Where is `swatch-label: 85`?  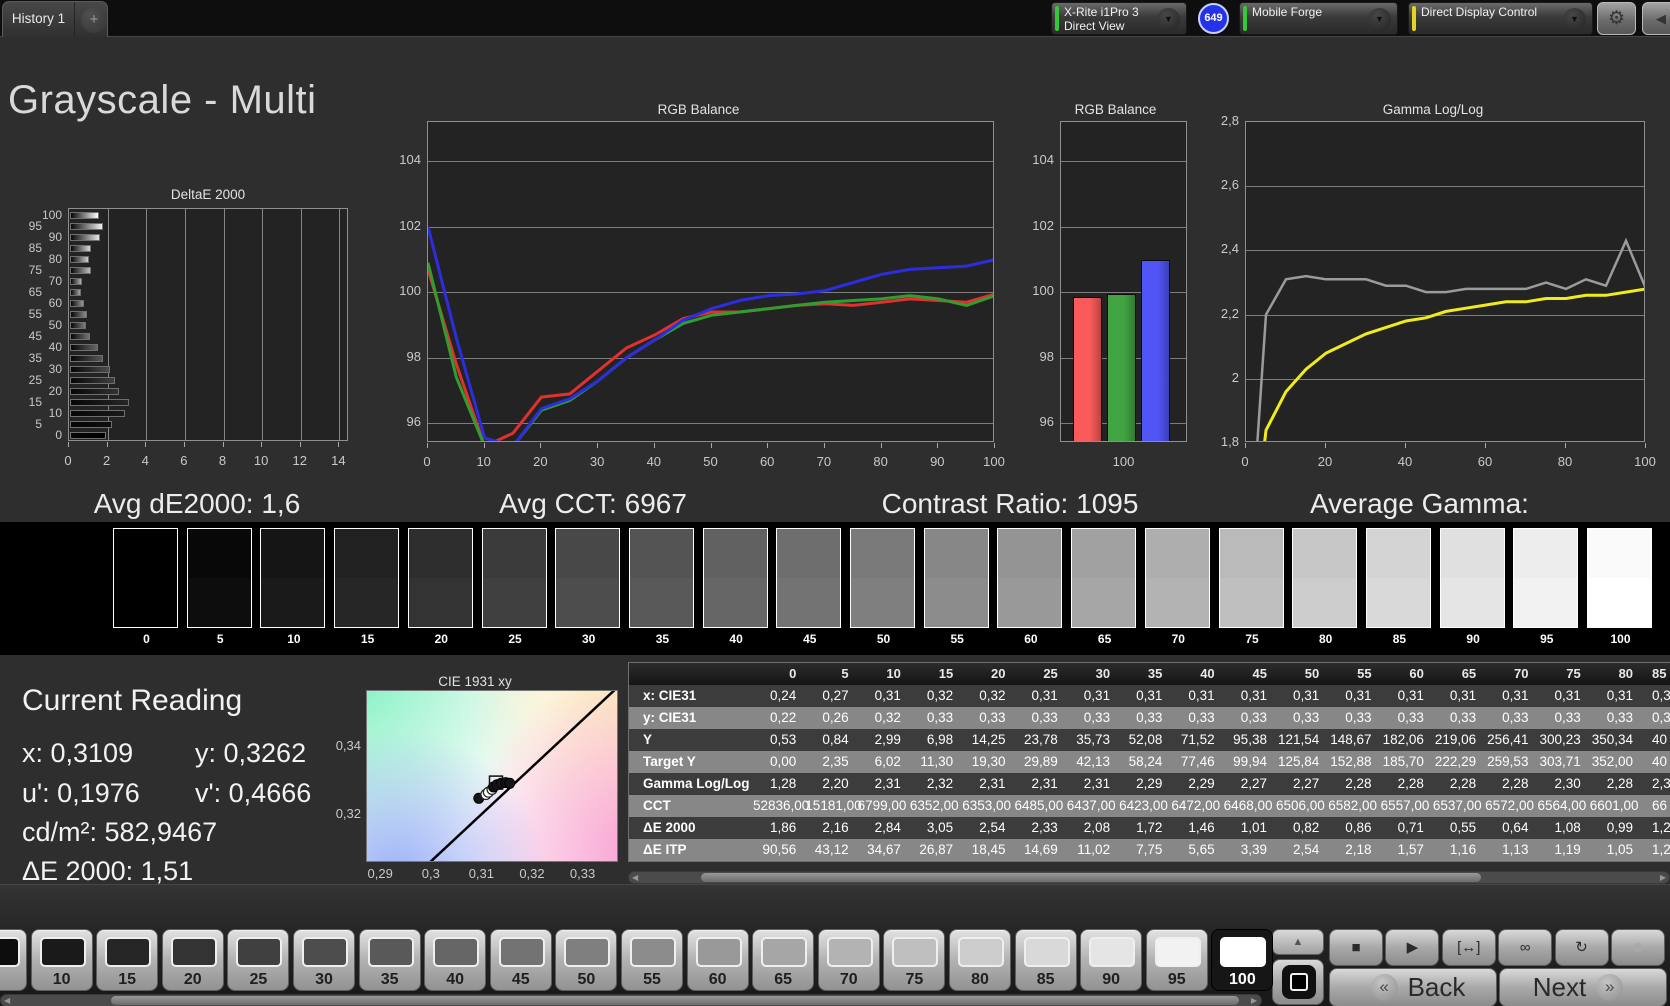
swatch-label: 85 is located at coordinates (1399, 639).